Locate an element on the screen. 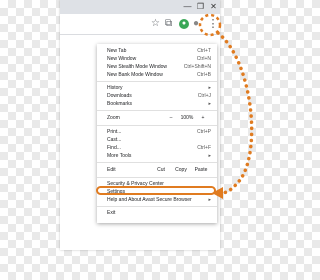 This screenshot has width=320, height=280. edit-label: Edit is located at coordinates (111, 170).